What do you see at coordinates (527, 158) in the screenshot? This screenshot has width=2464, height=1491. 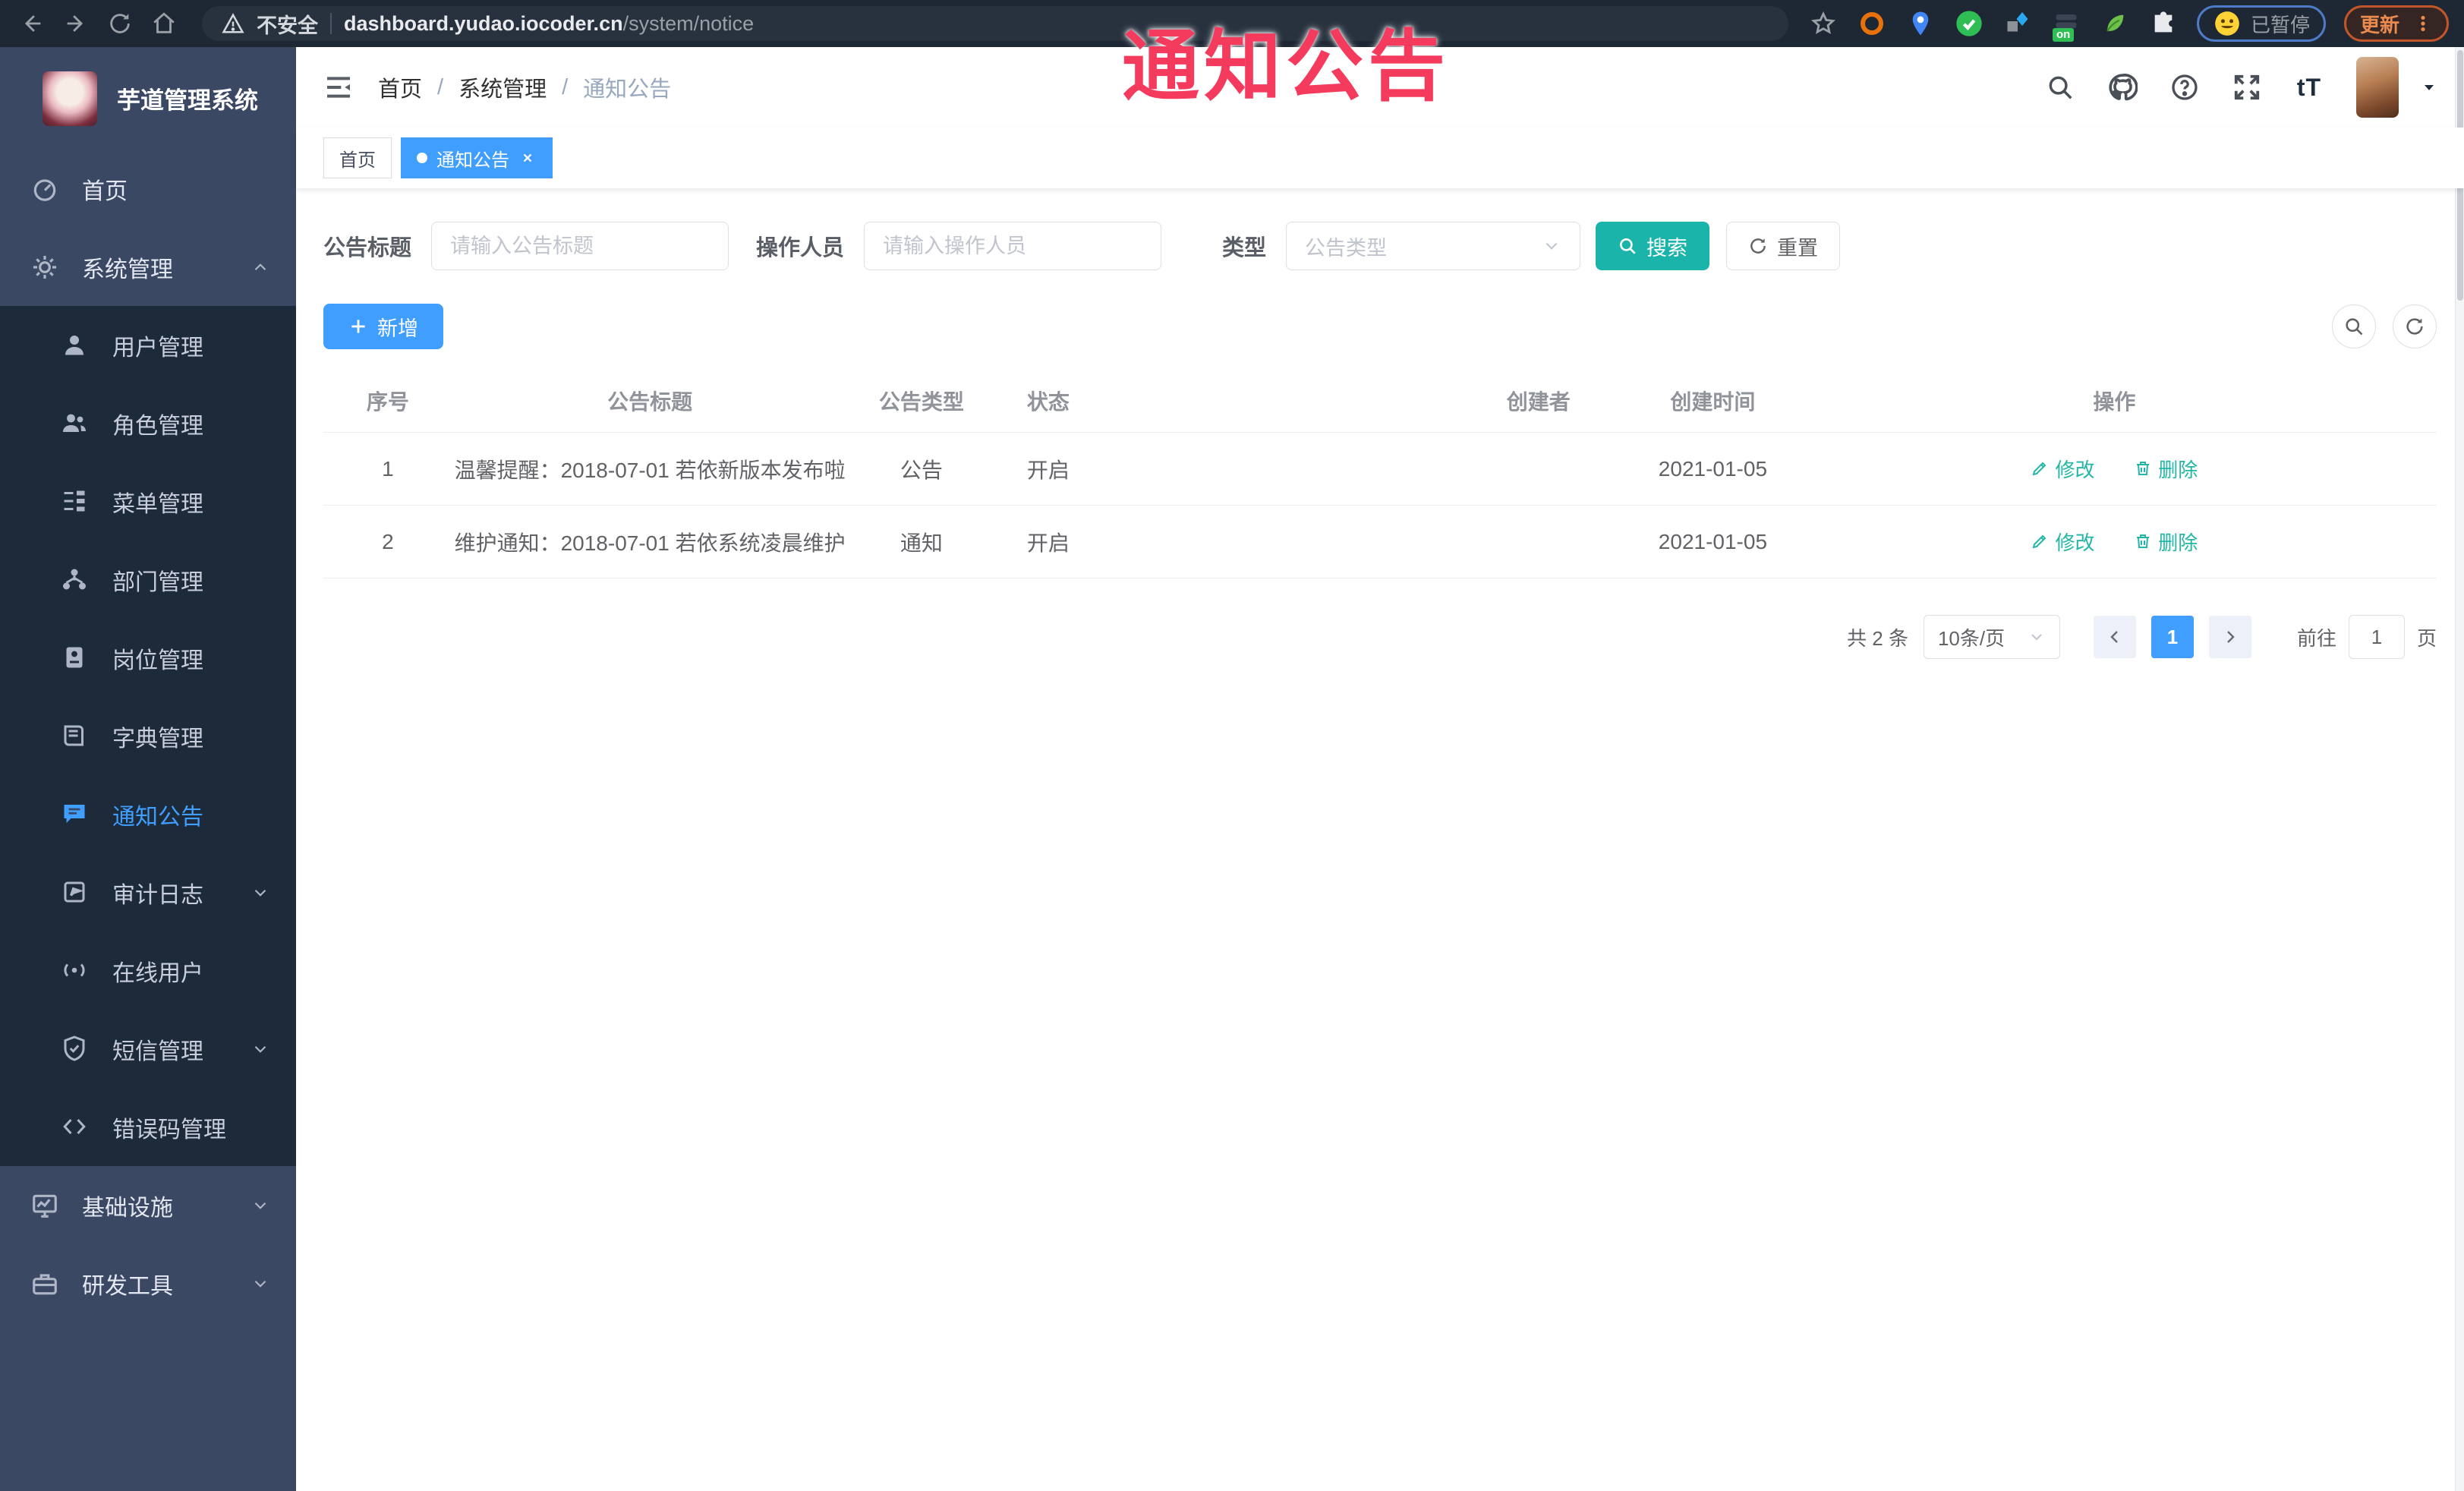 I see `close-icon` at bounding box center [527, 158].